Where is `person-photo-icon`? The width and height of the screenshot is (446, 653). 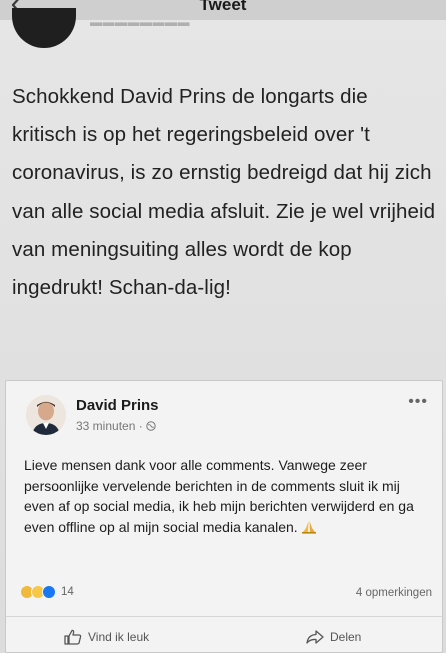 person-photo-icon is located at coordinates (46, 415).